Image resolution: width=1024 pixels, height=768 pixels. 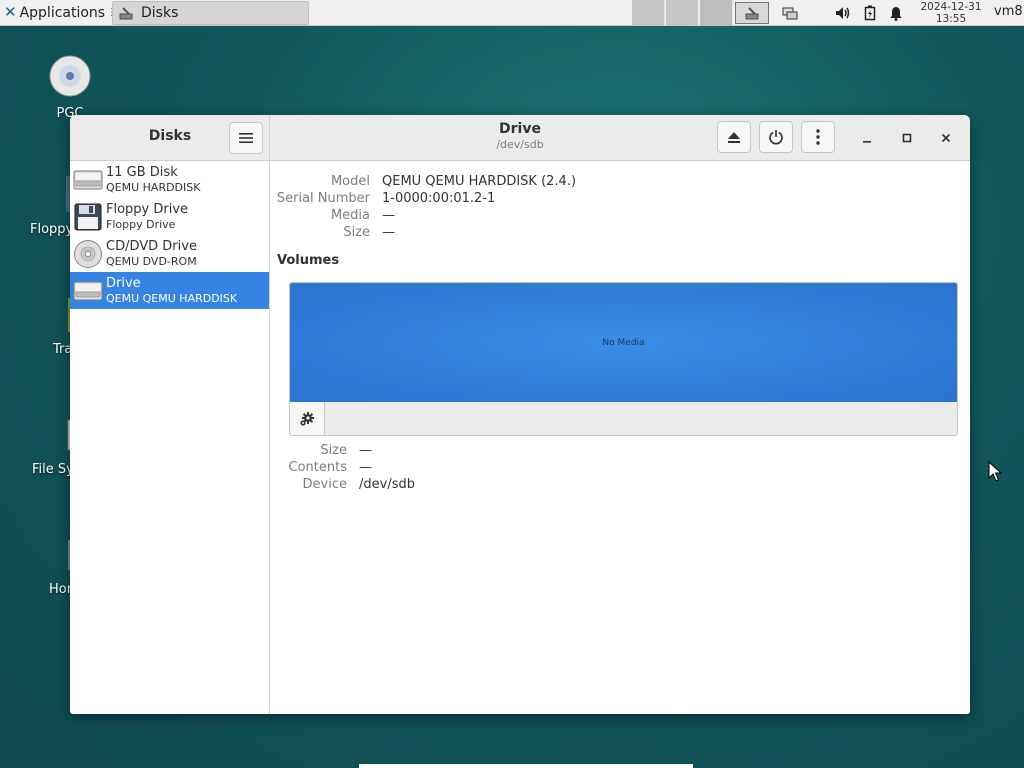 I want to click on gear-icon, so click(x=307, y=418).